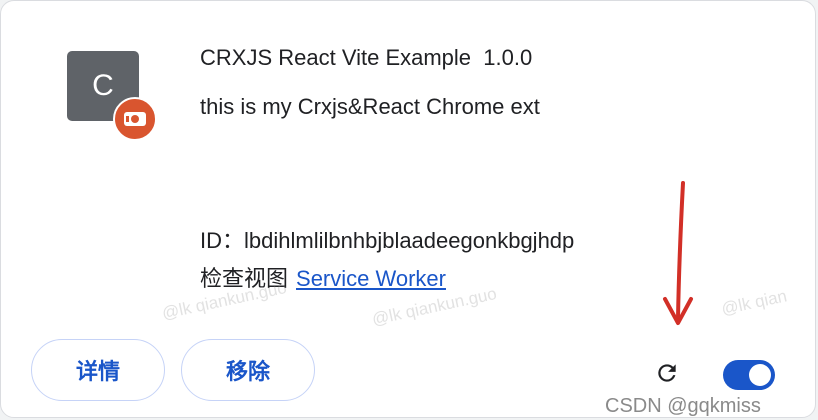  Describe the element at coordinates (760, 375) in the screenshot. I see `toggle-knob` at that location.